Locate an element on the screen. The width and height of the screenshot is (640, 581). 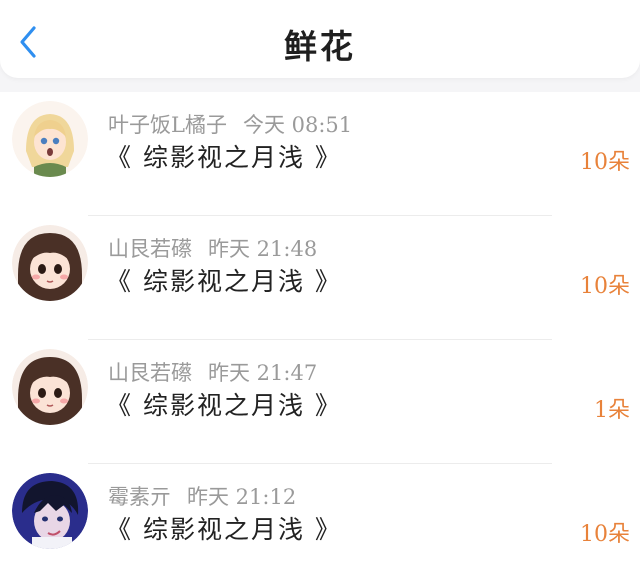
page-title: 鲜花 is located at coordinates (320, 46).